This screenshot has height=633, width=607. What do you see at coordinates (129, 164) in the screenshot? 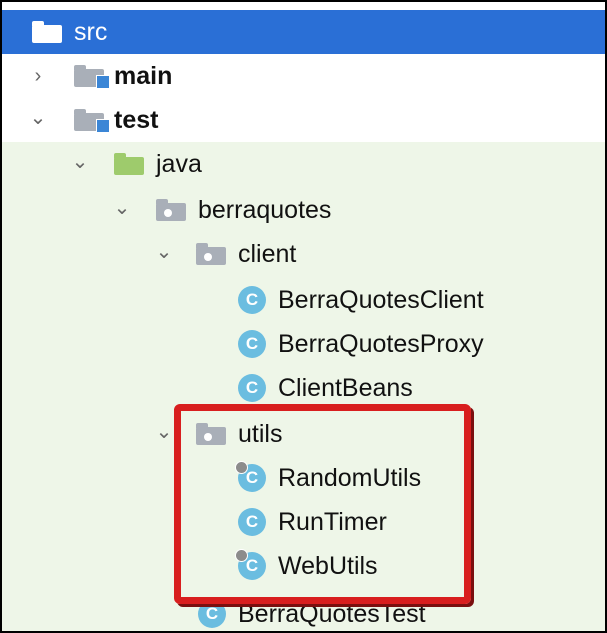
I see `source-folder-icon` at bounding box center [129, 164].